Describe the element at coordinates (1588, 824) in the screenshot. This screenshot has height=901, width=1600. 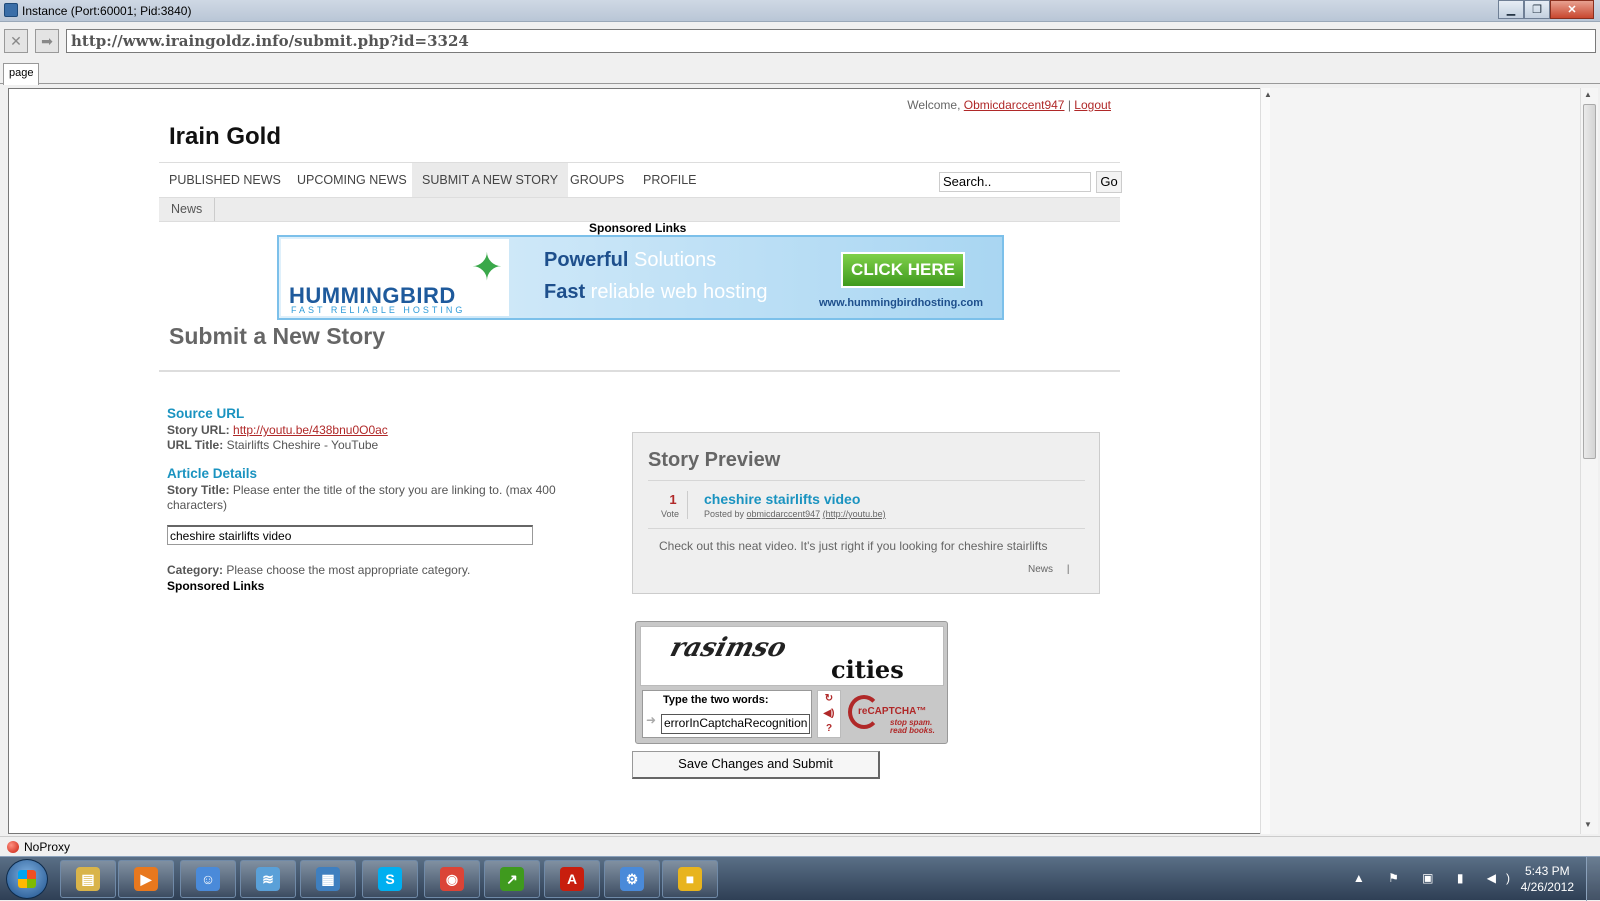
I see `scroll-down-icon: ▼` at that location.